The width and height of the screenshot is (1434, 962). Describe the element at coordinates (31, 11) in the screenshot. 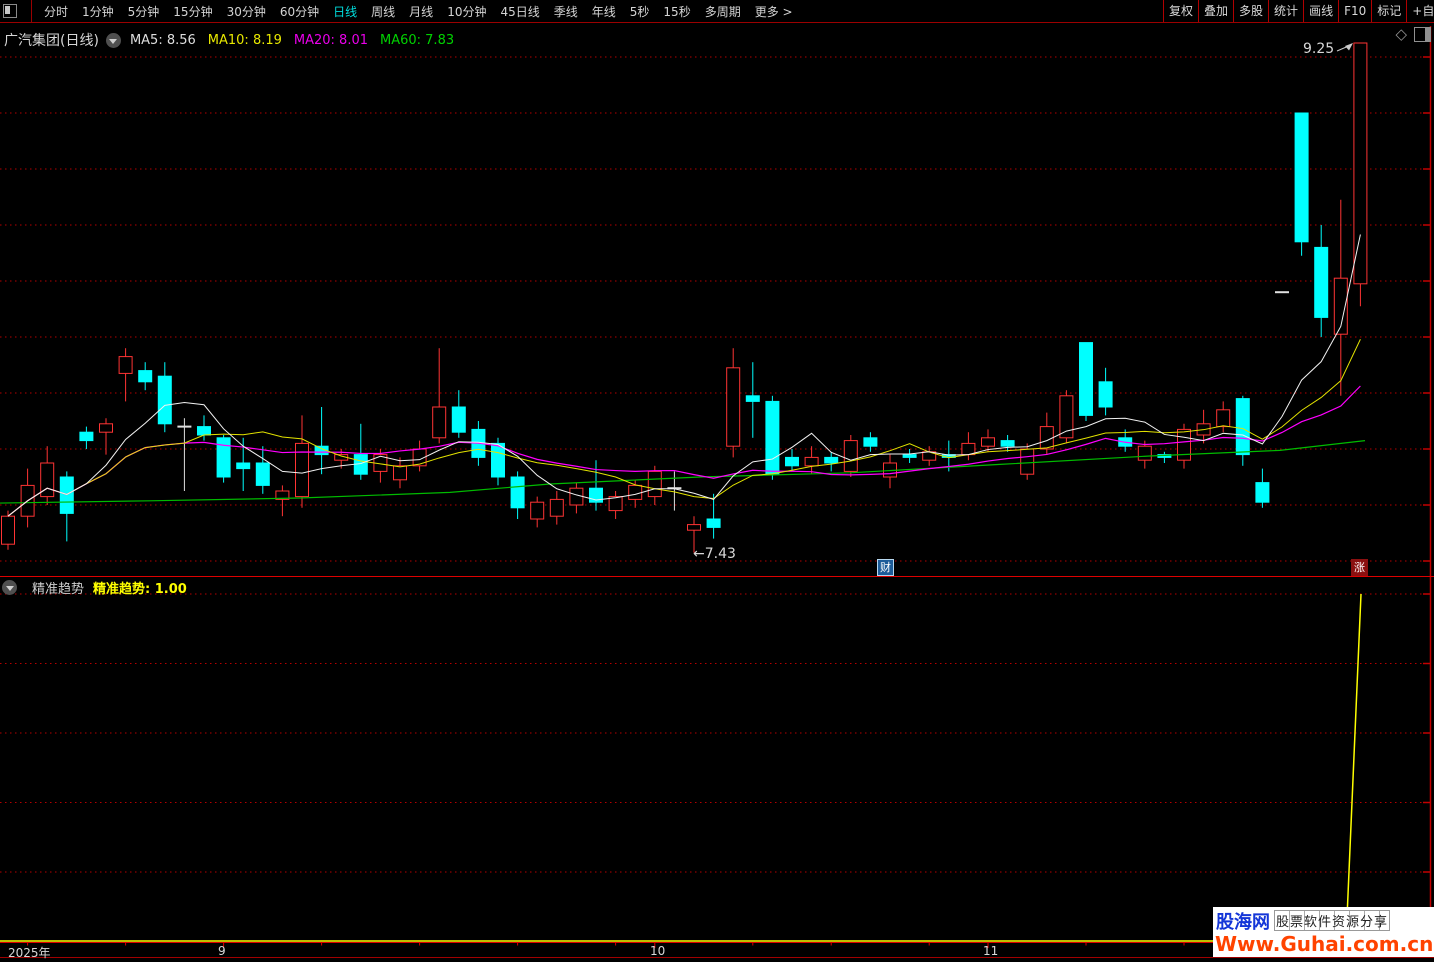

I see `menu-divider` at that location.